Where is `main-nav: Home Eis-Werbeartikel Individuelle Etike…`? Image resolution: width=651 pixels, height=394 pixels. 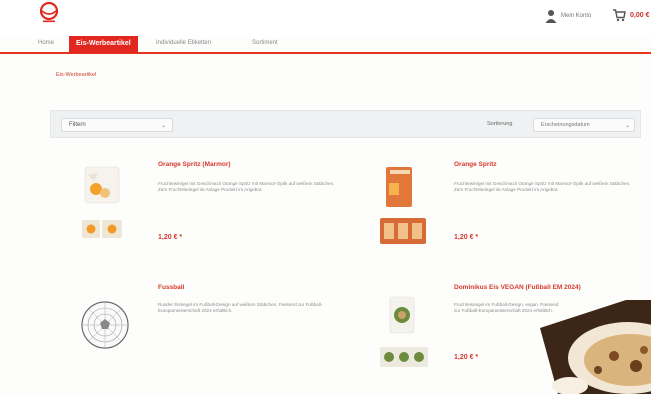
main-nav: Home Eis-Werbeartikel Individuelle Etike… is located at coordinates (325, 45).